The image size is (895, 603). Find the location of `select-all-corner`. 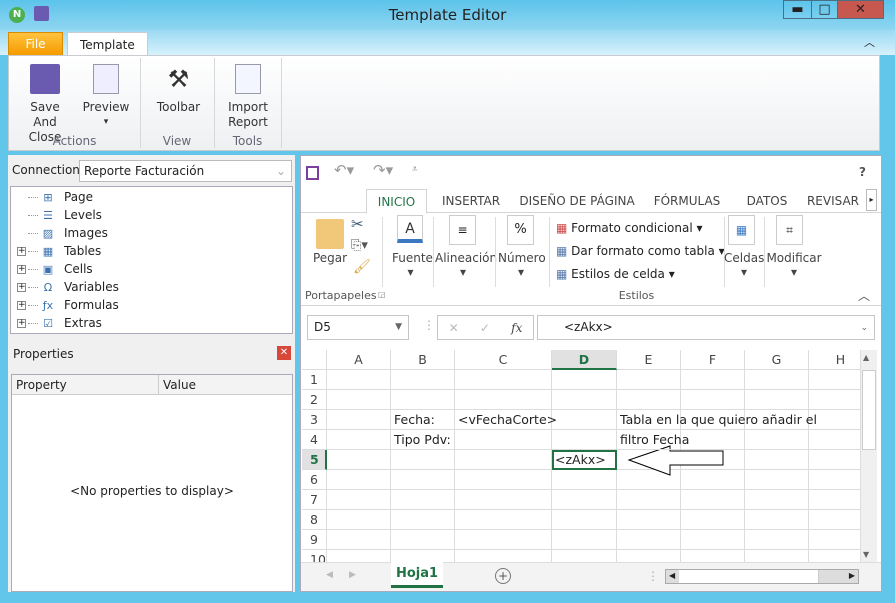

select-all-corner is located at coordinates (314, 360).